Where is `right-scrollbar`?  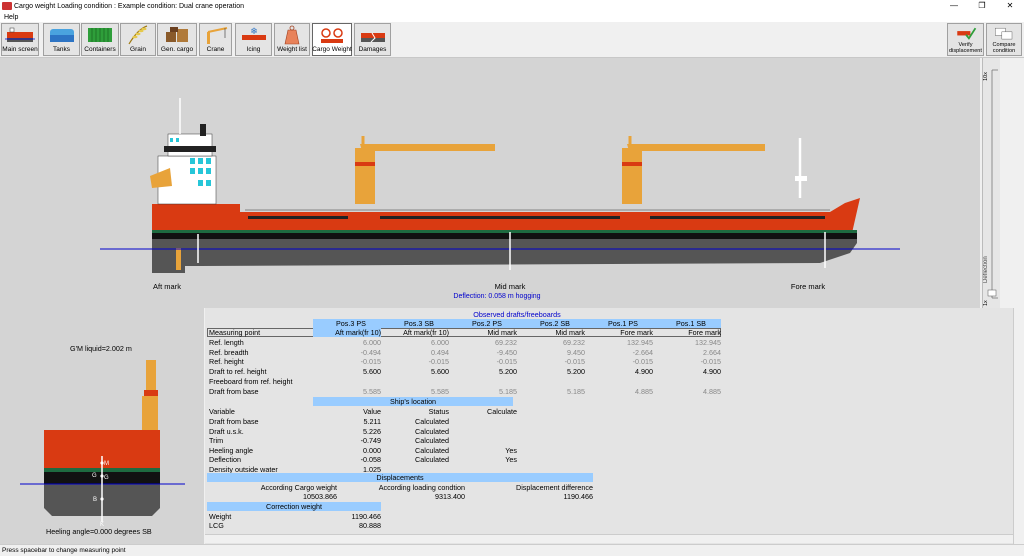 right-scrollbar is located at coordinates (1013, 183).